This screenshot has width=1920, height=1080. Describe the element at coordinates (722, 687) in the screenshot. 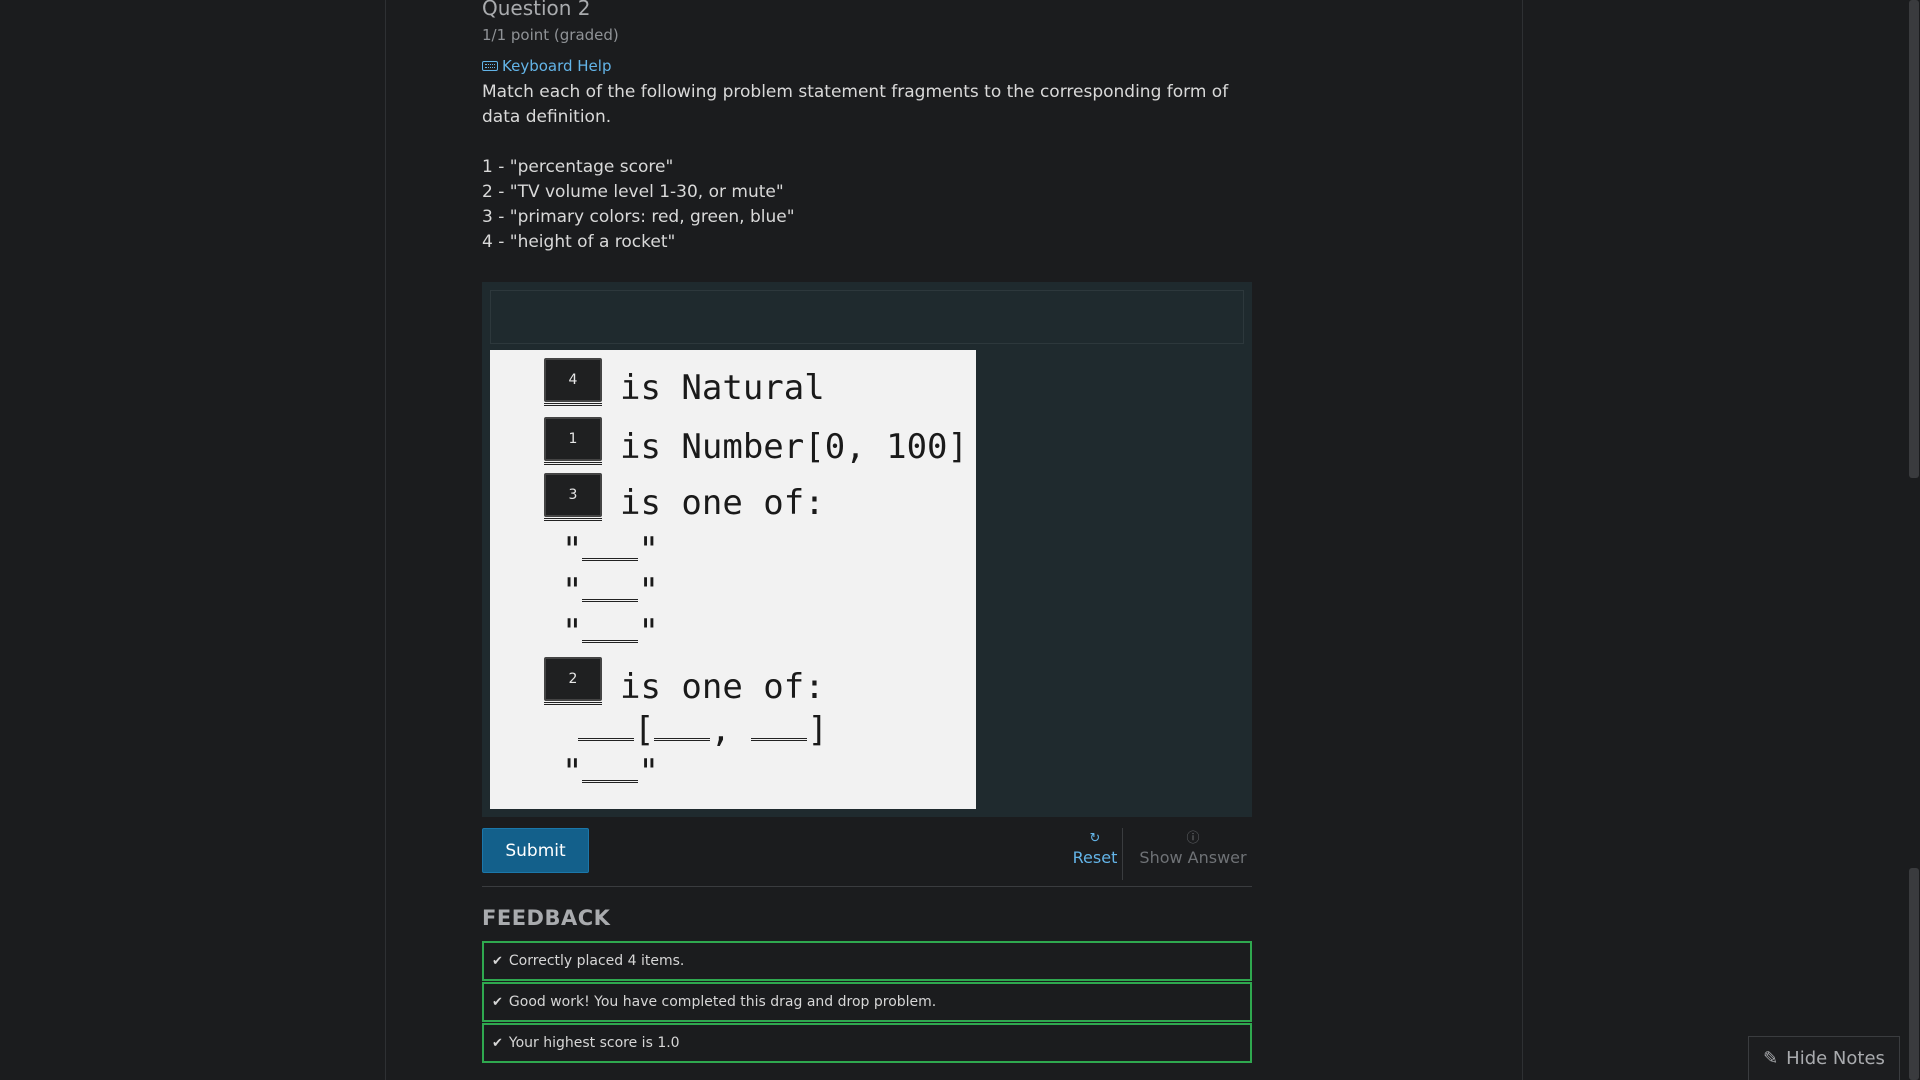

I see `target-oneof-text-2: is one of:` at that location.